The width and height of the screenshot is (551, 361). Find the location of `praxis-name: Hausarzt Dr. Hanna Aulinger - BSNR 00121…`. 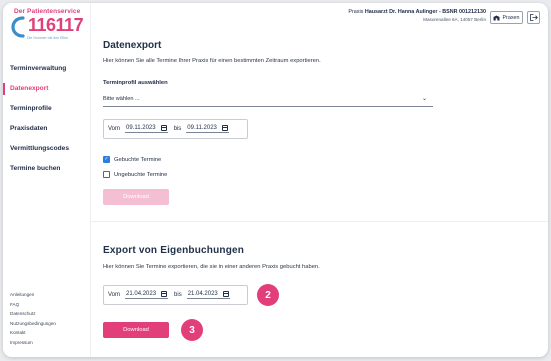

praxis-name: Hausarzt Dr. Hanna Aulinger - BSNR 00121… is located at coordinates (425, 12).